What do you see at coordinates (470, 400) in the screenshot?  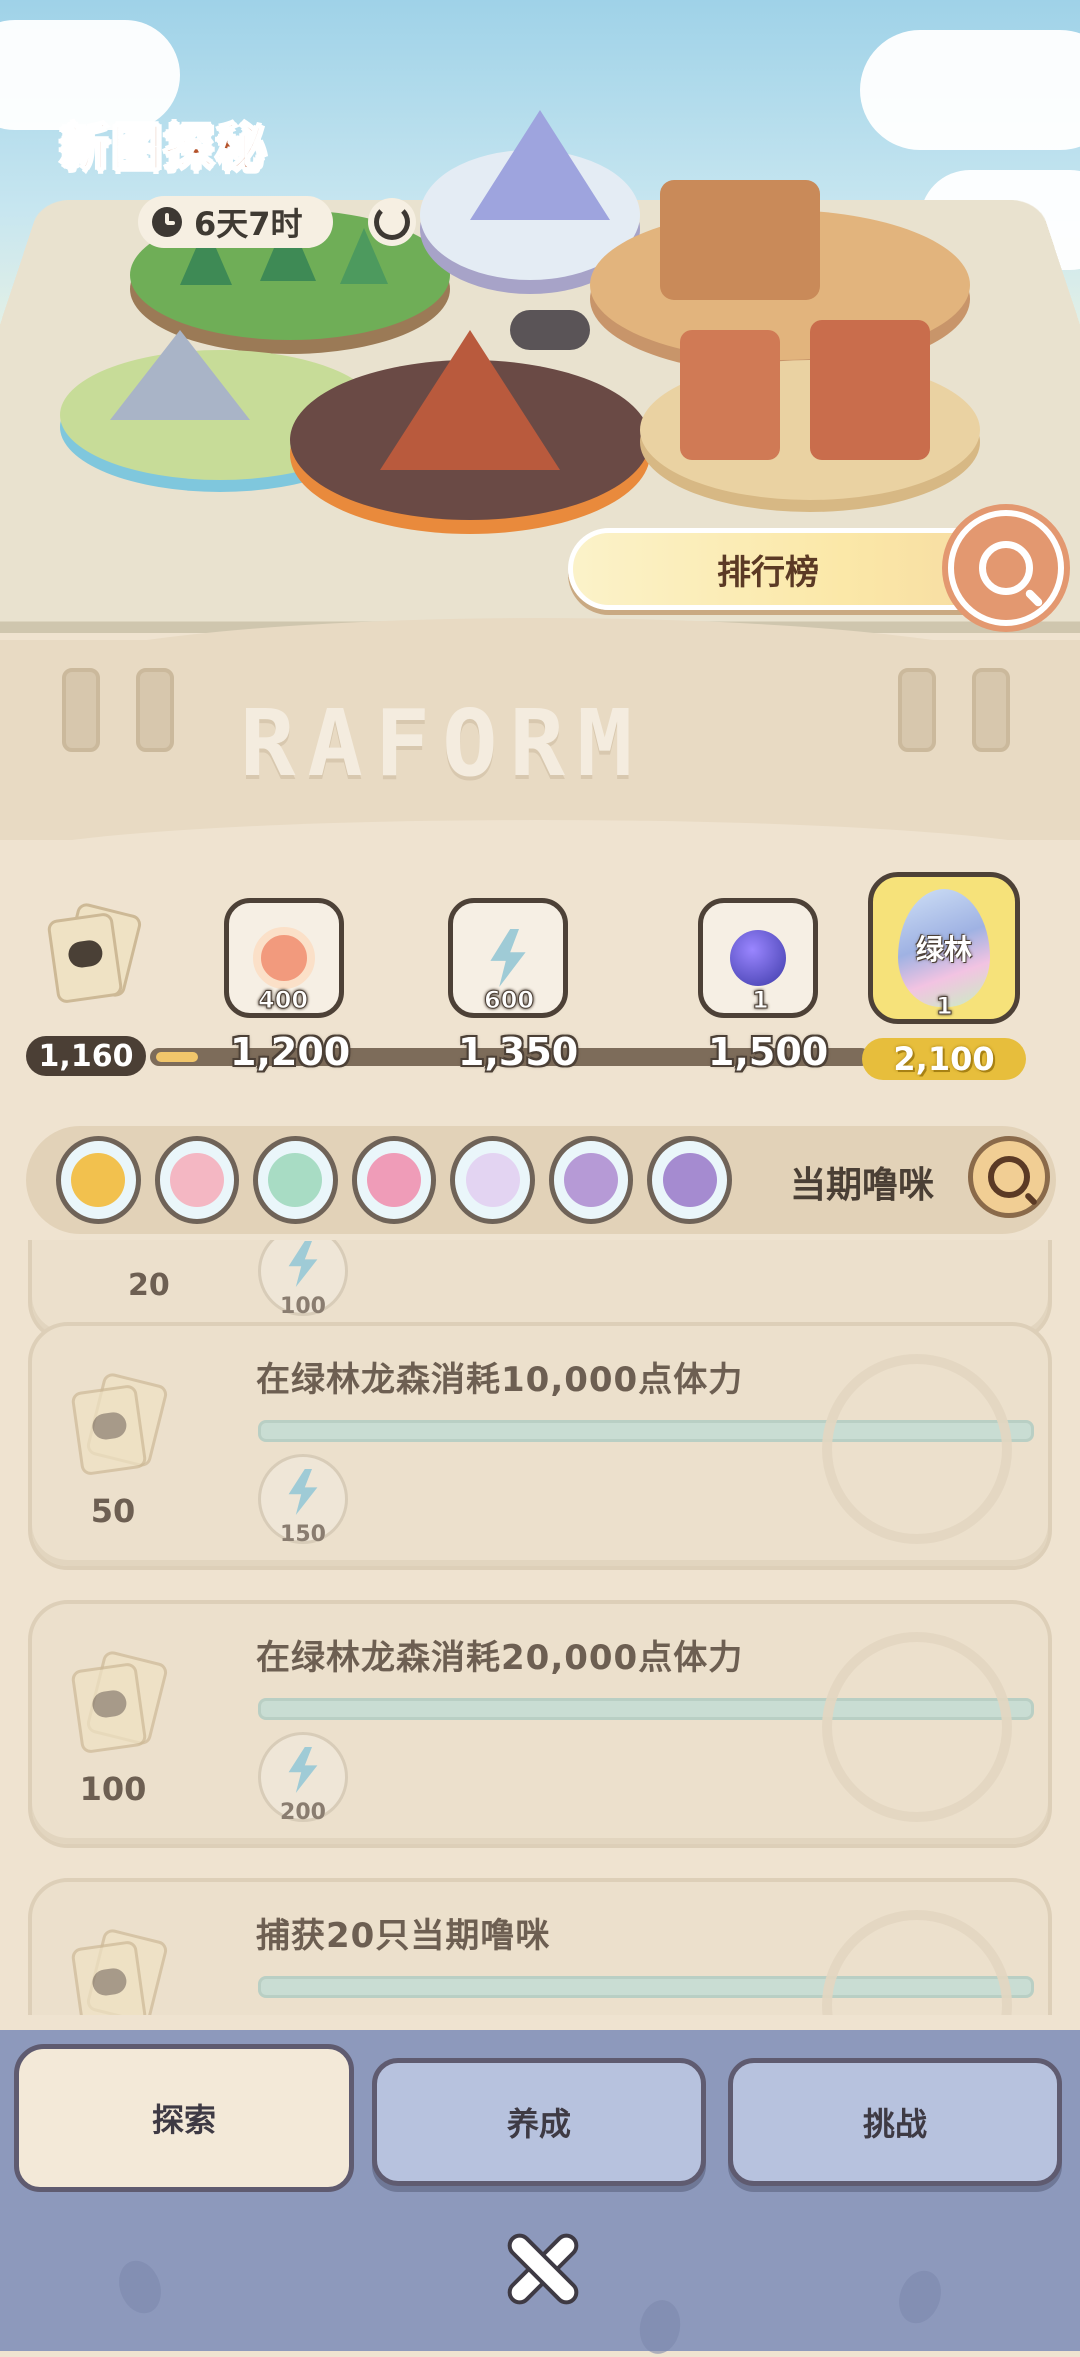 I see `volcano` at bounding box center [470, 400].